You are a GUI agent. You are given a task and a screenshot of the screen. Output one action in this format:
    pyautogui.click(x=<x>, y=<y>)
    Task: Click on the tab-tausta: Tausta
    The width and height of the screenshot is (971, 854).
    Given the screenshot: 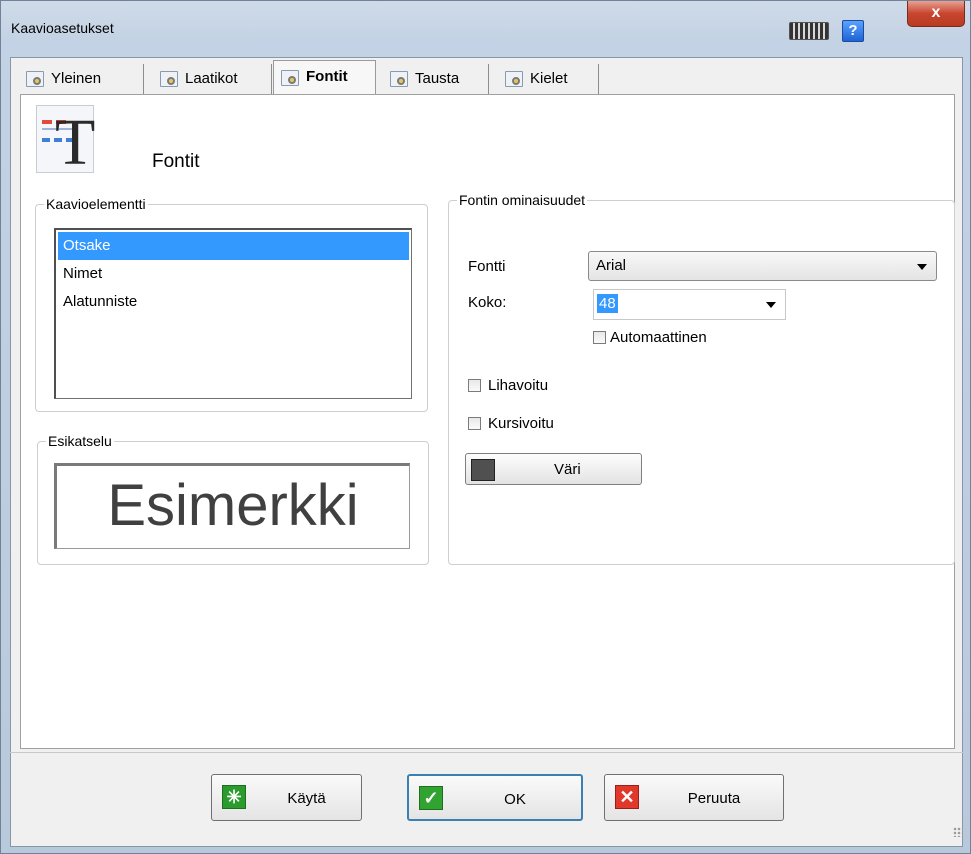 What is the action you would take?
    pyautogui.click(x=436, y=79)
    